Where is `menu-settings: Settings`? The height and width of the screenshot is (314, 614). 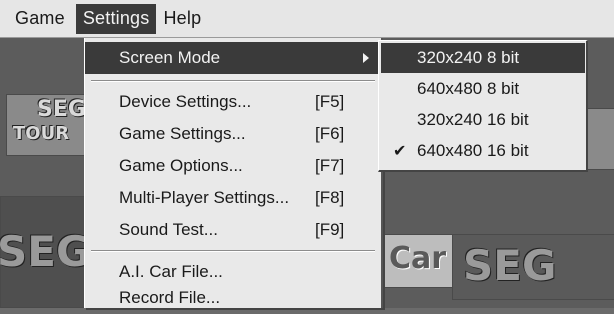 menu-settings: Settings is located at coordinates (116, 18).